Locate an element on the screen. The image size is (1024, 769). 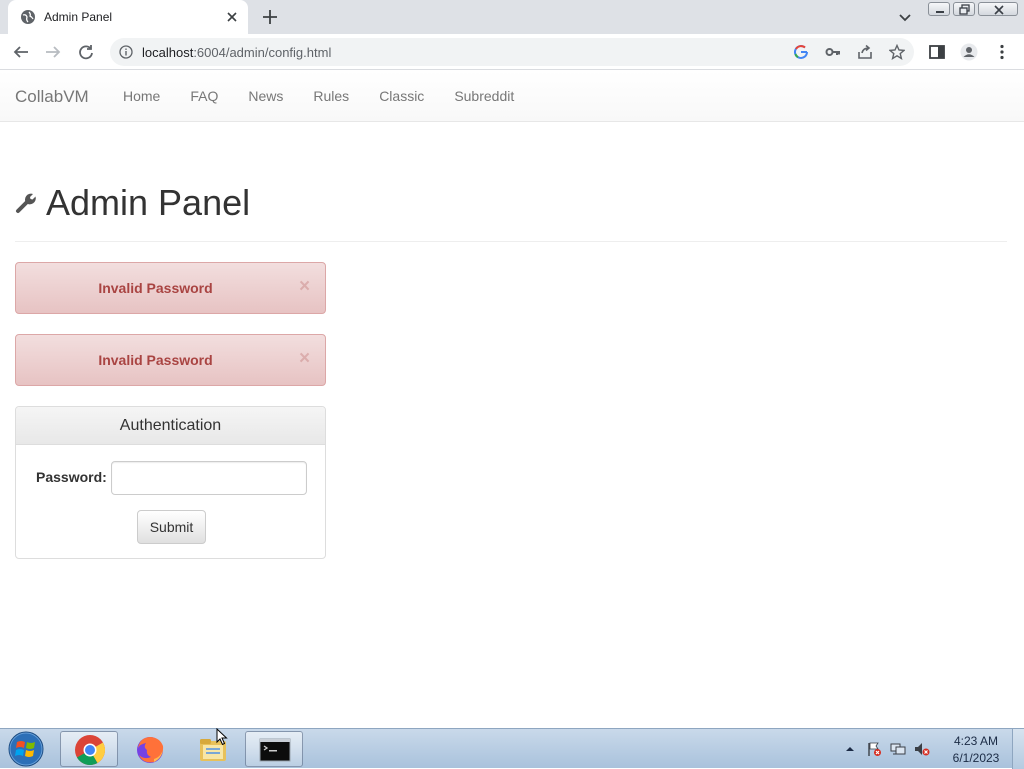
panel-heading: Authentication is located at coordinates (170, 426).